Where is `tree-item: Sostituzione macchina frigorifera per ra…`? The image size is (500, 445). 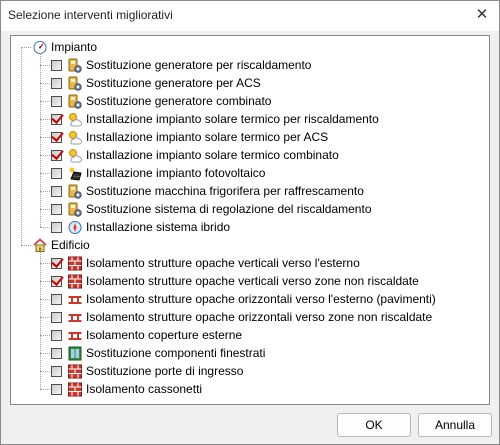 tree-item: Sostituzione macchina frigorifera per ra… is located at coordinates (207, 191).